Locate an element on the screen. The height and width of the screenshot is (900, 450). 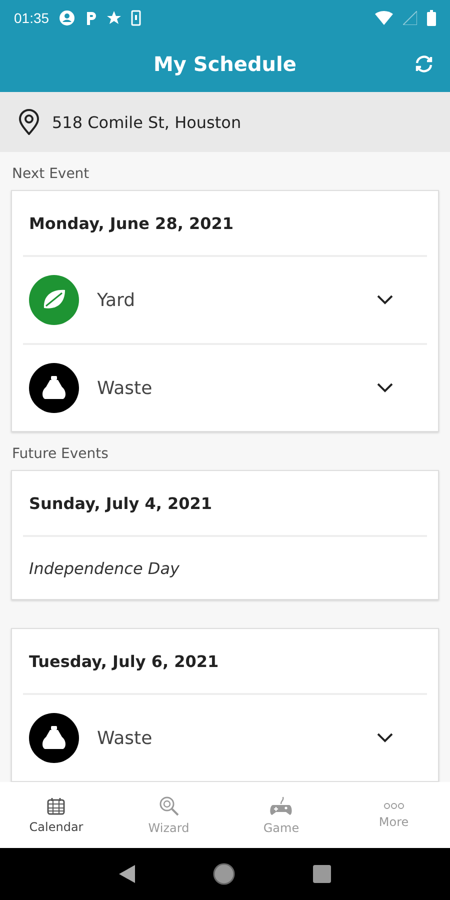
nav-tab: Calendar is located at coordinates (56, 815).